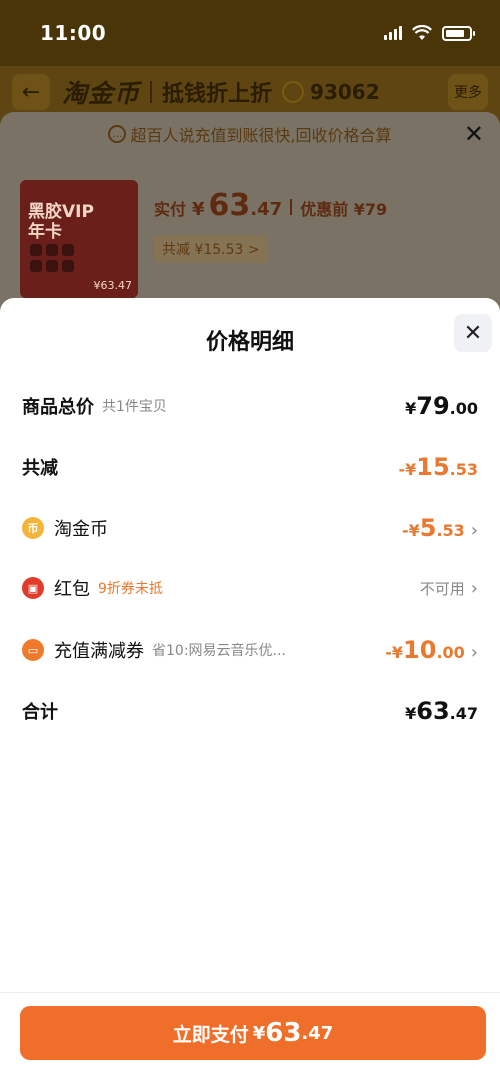 Image resolution: width=500 pixels, height=1068 pixels. I want to click on row-amount: ¥ 79 .00, so click(441, 406).